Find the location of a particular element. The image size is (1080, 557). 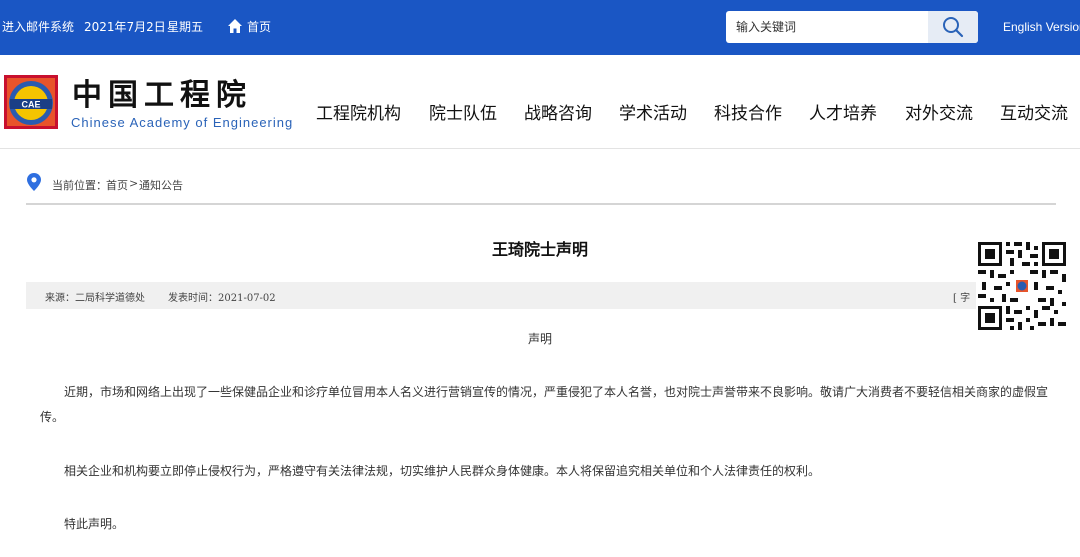

nav-item-institutions: 工程院机构 is located at coordinates (358, 111).